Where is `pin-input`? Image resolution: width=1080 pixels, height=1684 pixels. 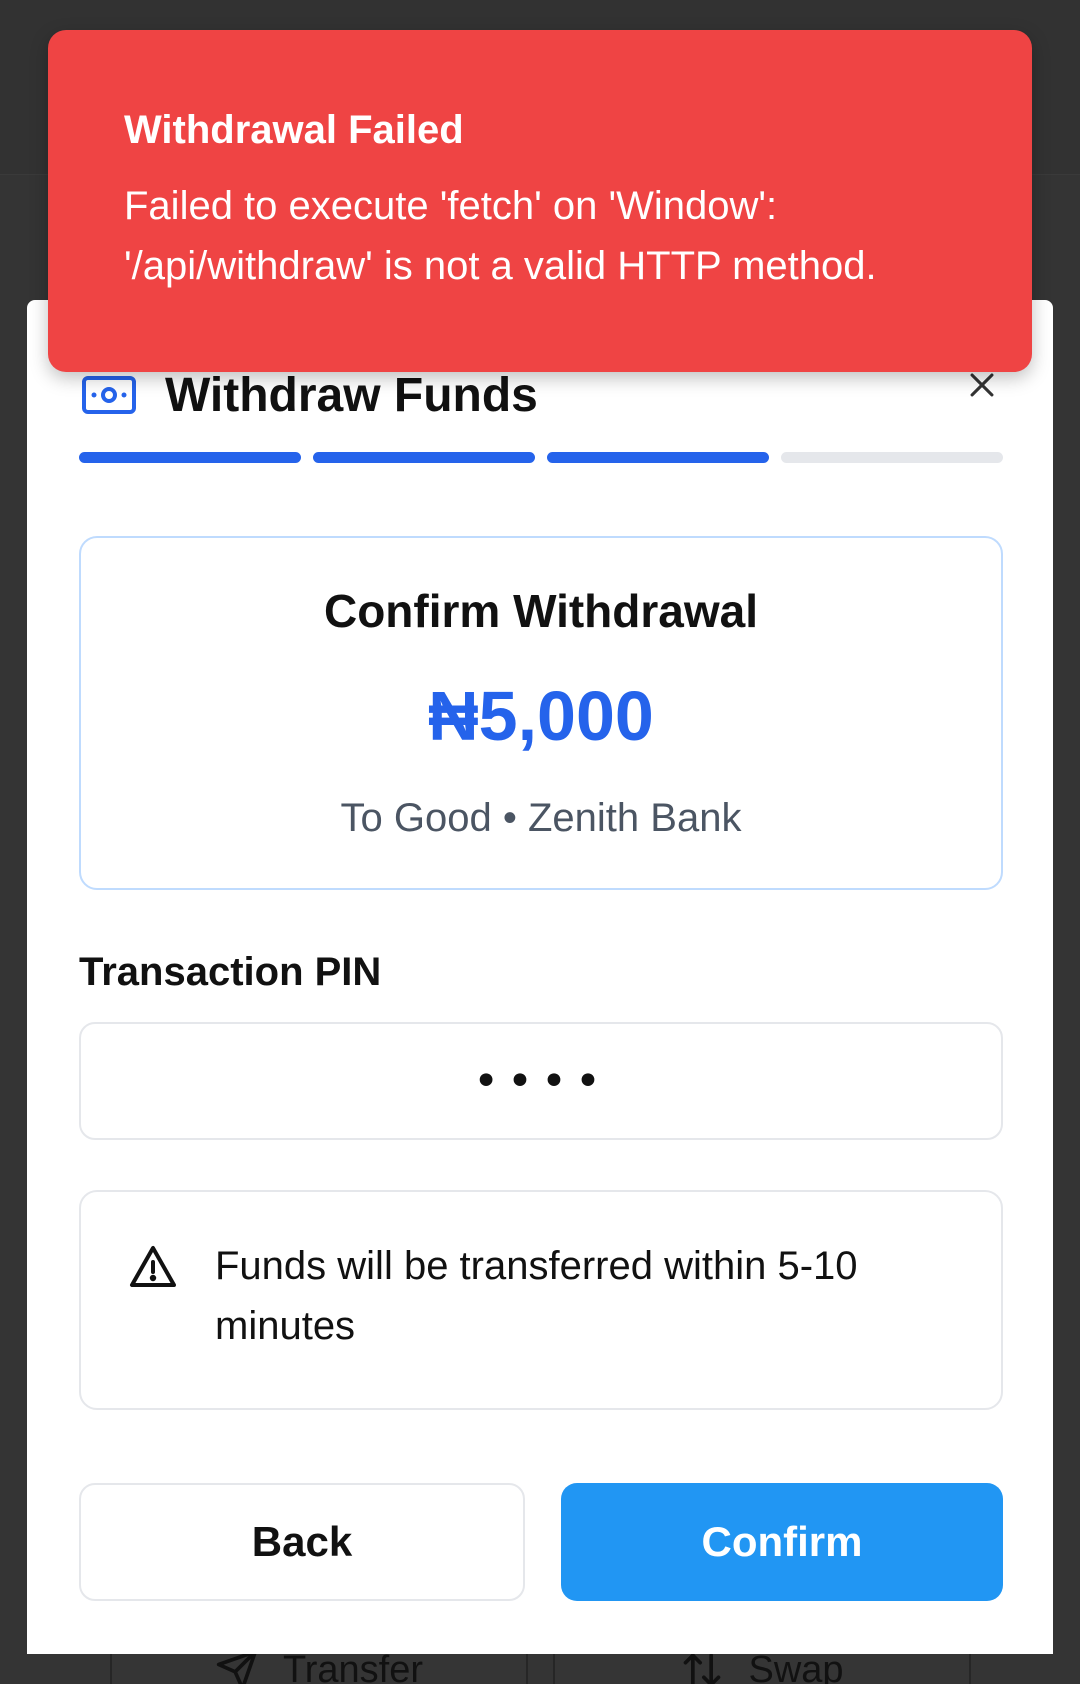
pin-input is located at coordinates (541, 1081).